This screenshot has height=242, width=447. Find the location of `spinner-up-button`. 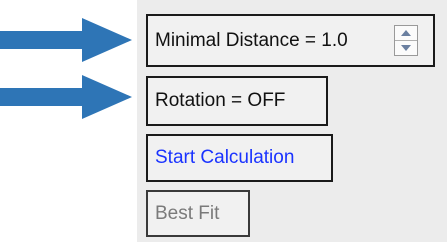

spinner-up-button is located at coordinates (406, 33).